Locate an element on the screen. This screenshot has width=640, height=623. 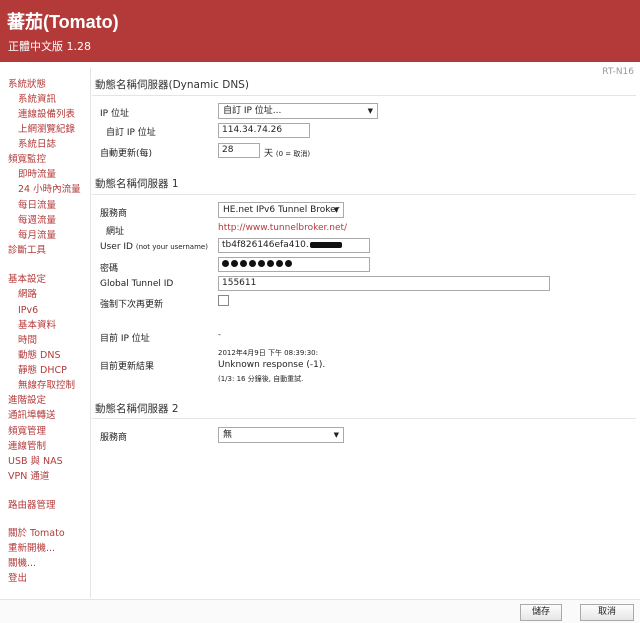
provider-select: HE.net IPv6 Tunnel Broker ▼ is located at coordinates (281, 210).